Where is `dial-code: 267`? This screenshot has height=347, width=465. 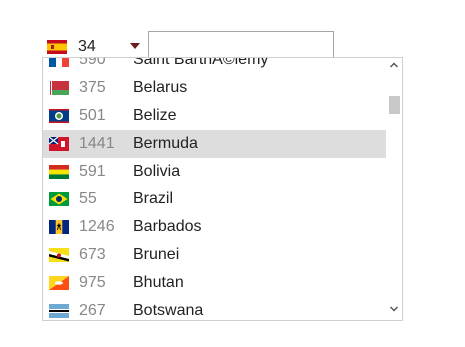
dial-code: 267 is located at coordinates (92, 310).